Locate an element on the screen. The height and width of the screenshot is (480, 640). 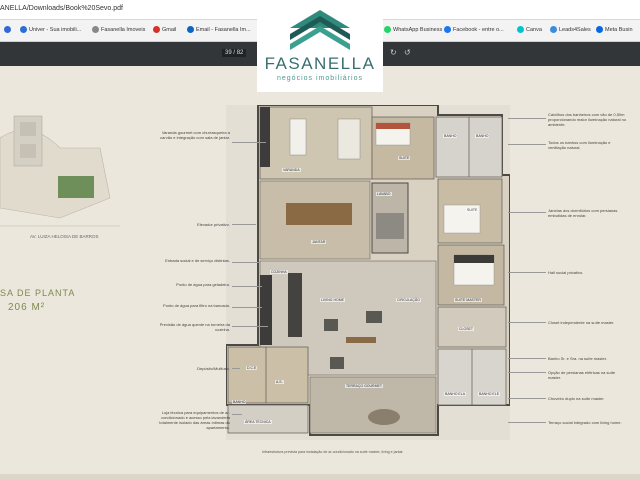
room-label-suite-master: SUITE MASTER is located at coordinates (468, 300).